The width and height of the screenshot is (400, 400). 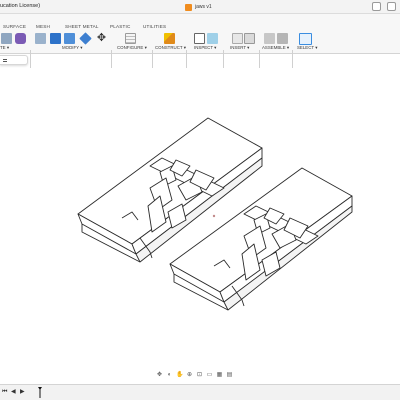 I want to click on measure-icon, so click(x=199, y=38).